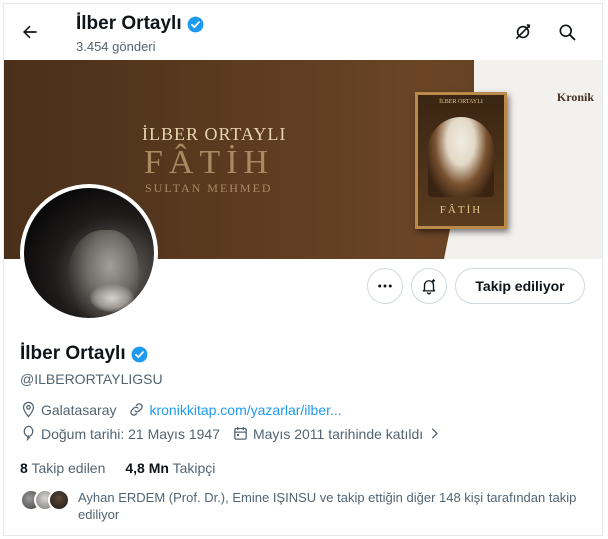 This screenshot has height=539, width=608. I want to click on book-cover-image: İLBER ORTAYLI FÂTİH, so click(461, 160).